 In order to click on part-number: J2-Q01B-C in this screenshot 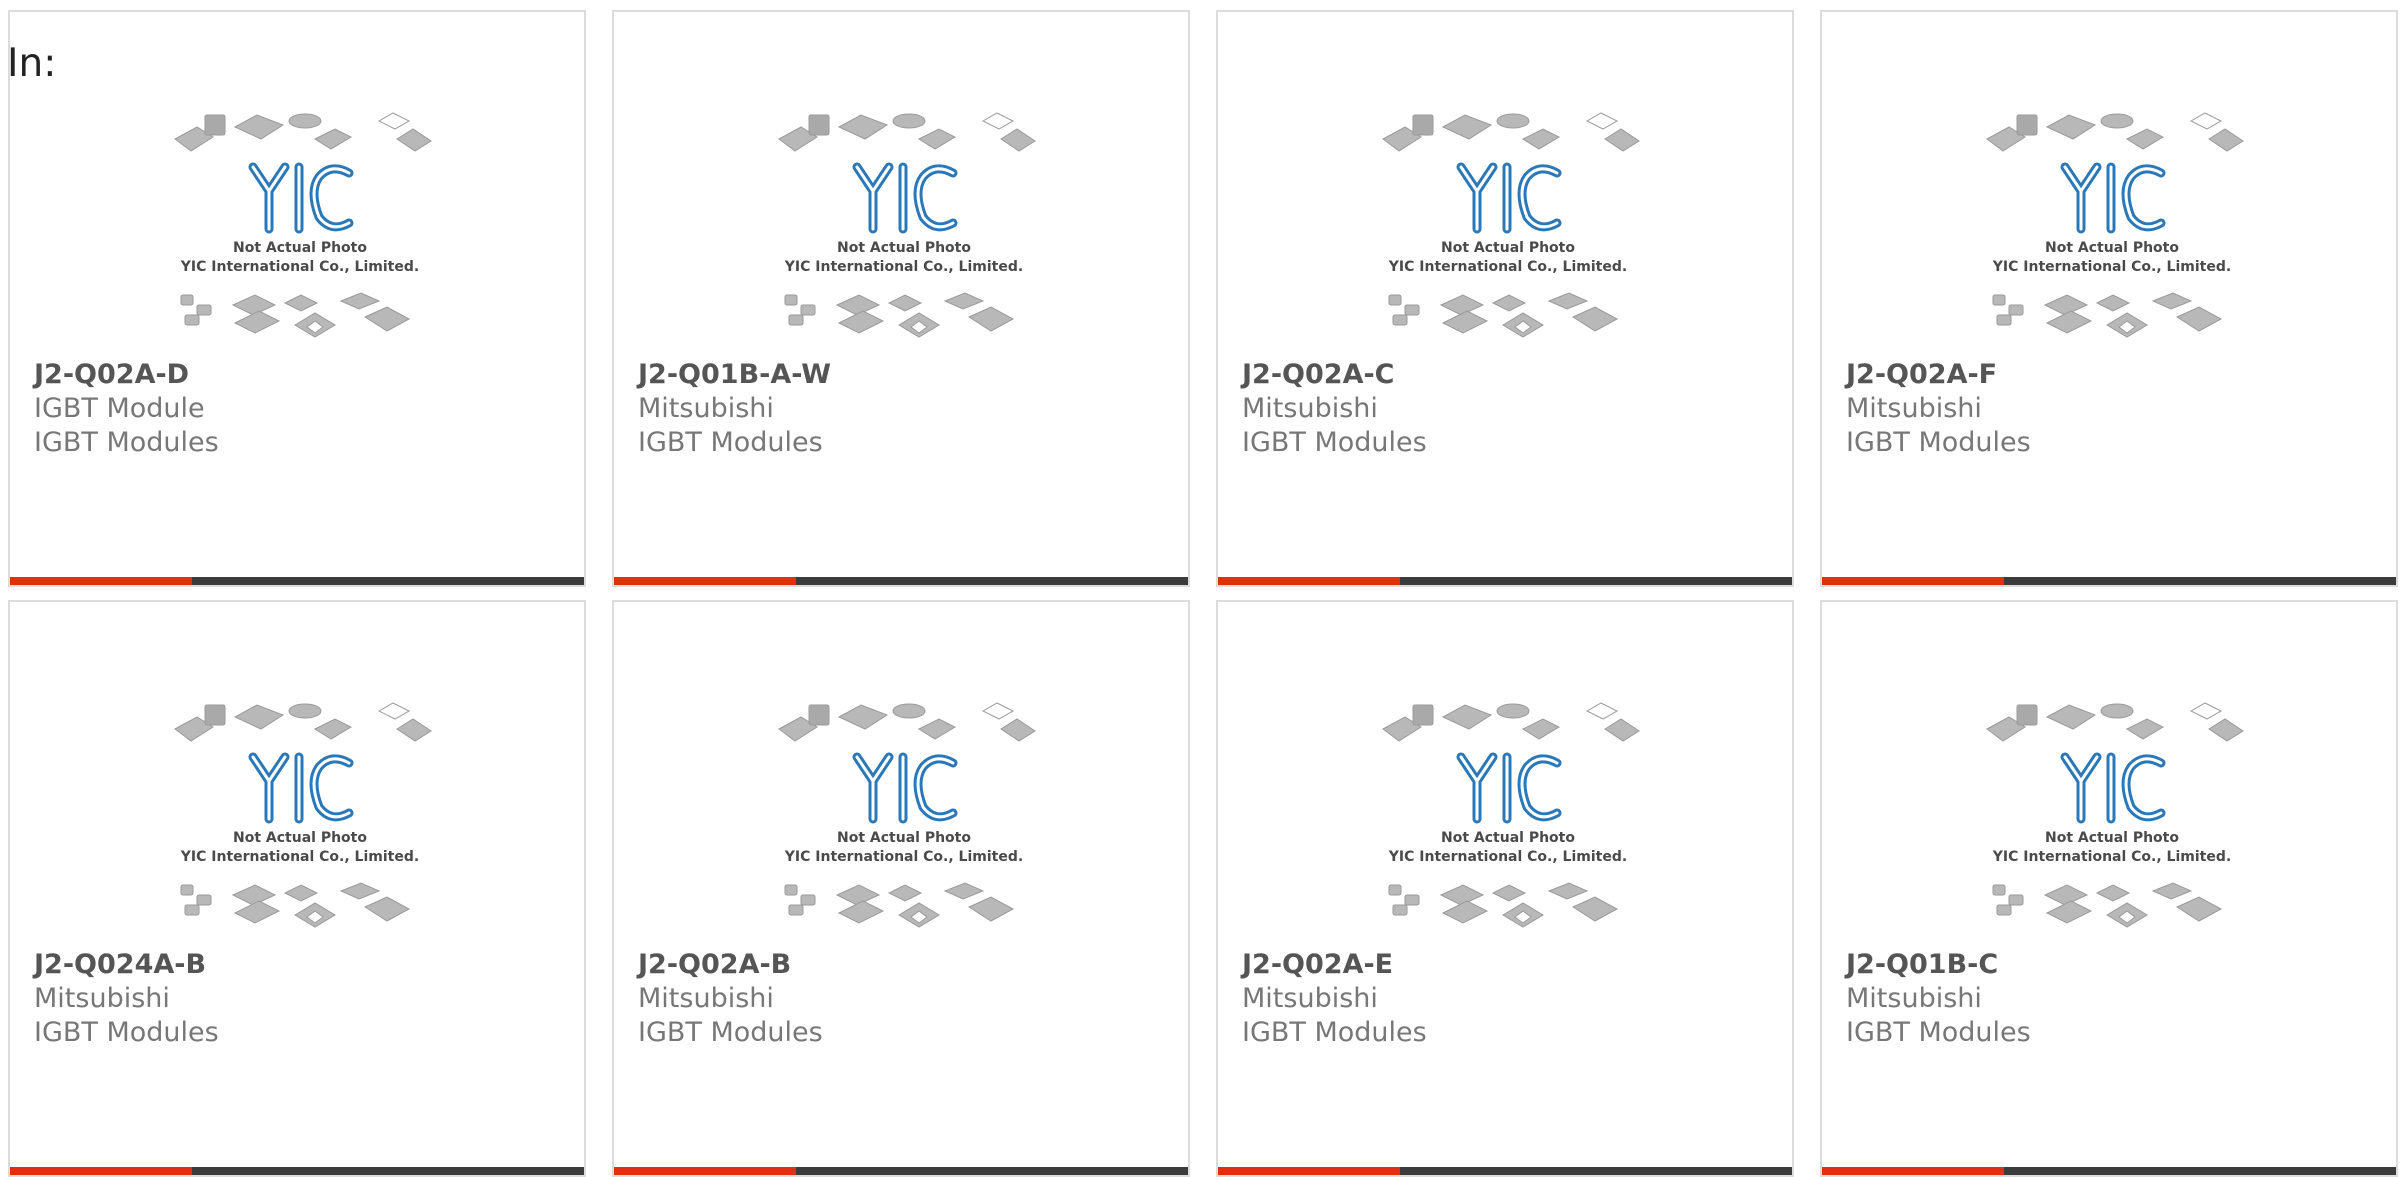, I will do `click(2116, 965)`.